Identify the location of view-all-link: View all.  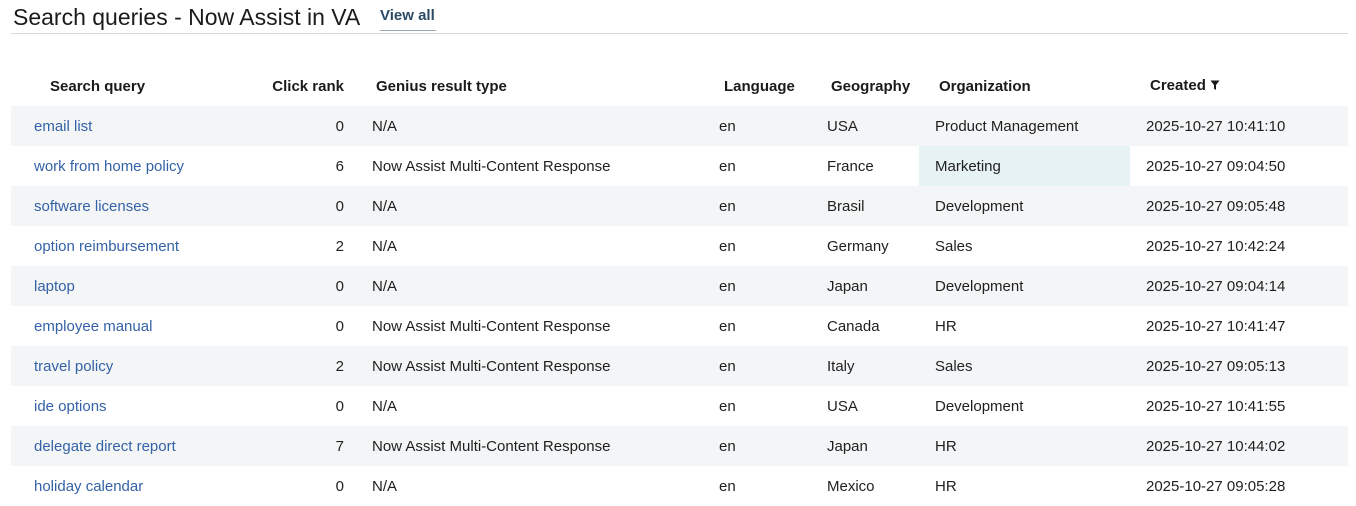
(408, 19).